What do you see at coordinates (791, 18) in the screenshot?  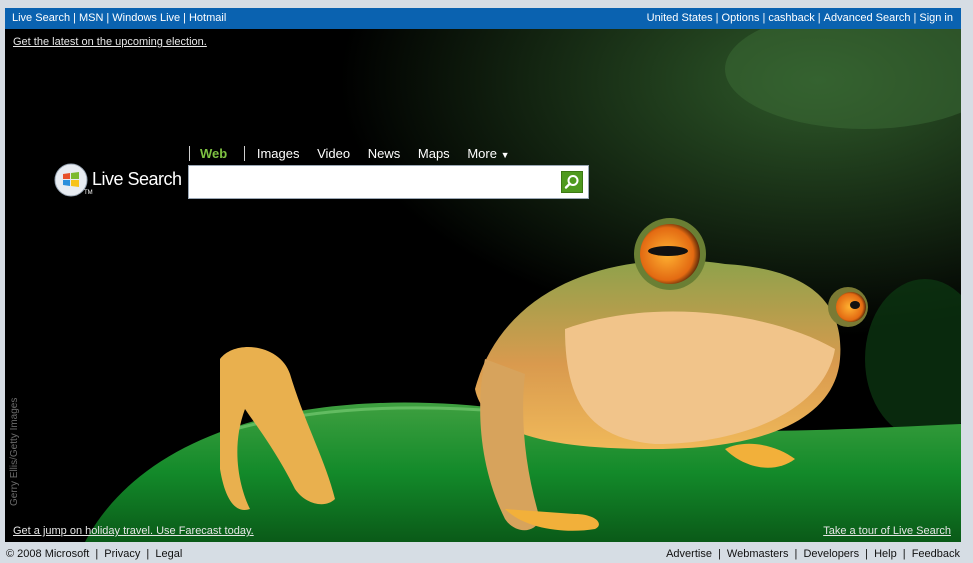 I see `nav-cashback: cashback` at bounding box center [791, 18].